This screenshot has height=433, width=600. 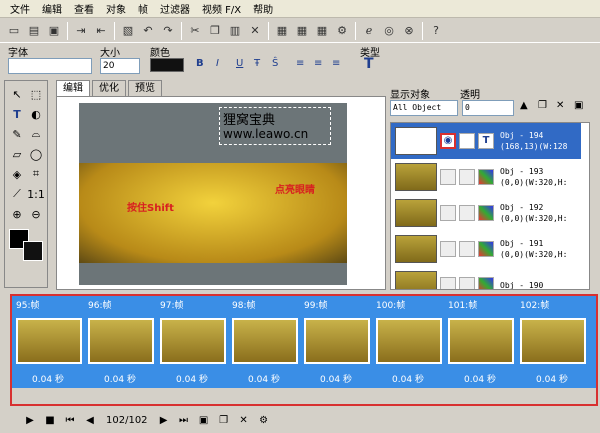 I want to click on crop-tool-icon: ⌗, so click(x=36, y=174).